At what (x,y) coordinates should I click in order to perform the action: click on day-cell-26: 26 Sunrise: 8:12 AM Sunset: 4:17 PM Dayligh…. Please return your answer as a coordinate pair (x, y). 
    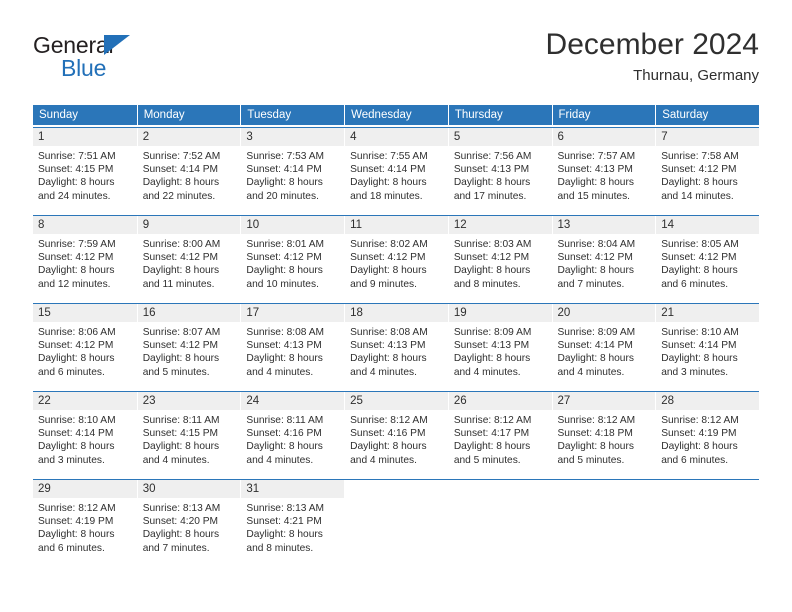
    Looking at the image, I should click on (499, 434).